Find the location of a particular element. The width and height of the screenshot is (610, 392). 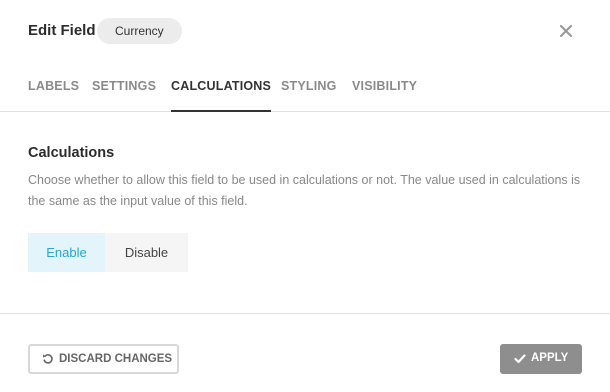

footer-divider is located at coordinates (305, 313).